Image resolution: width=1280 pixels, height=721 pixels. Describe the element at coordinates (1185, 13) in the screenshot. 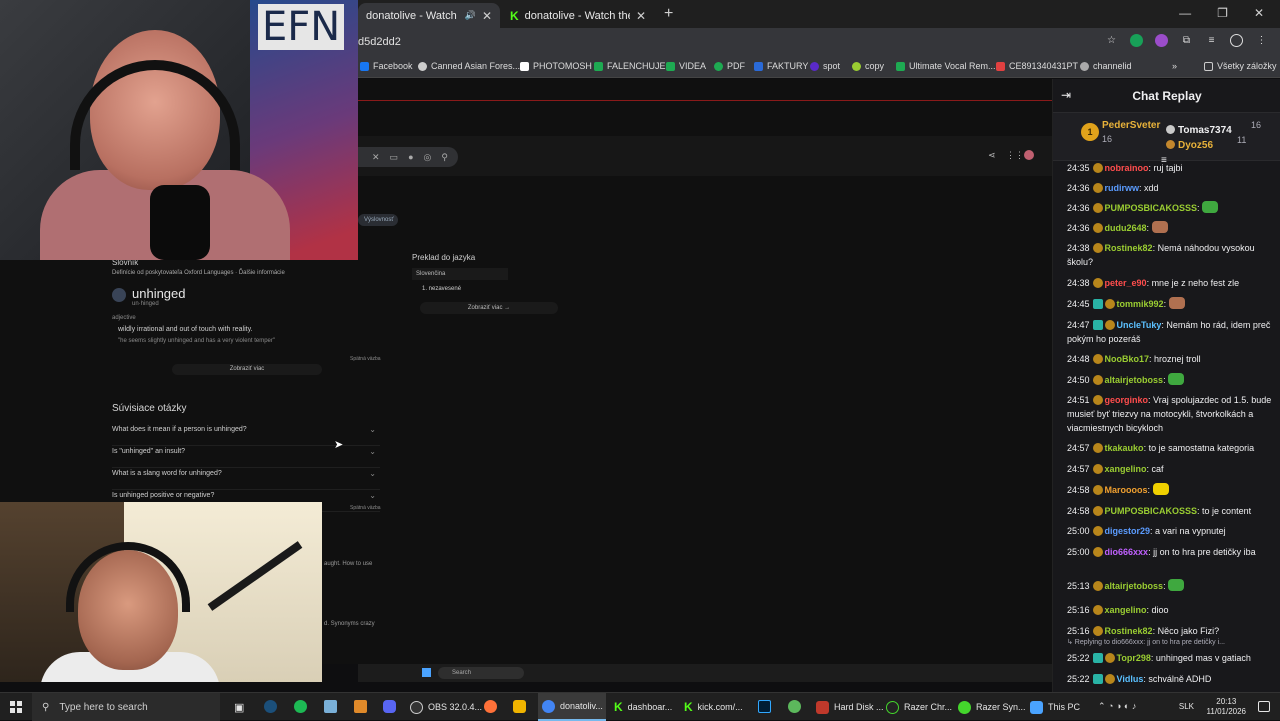

I see `minimize-button: —` at that location.